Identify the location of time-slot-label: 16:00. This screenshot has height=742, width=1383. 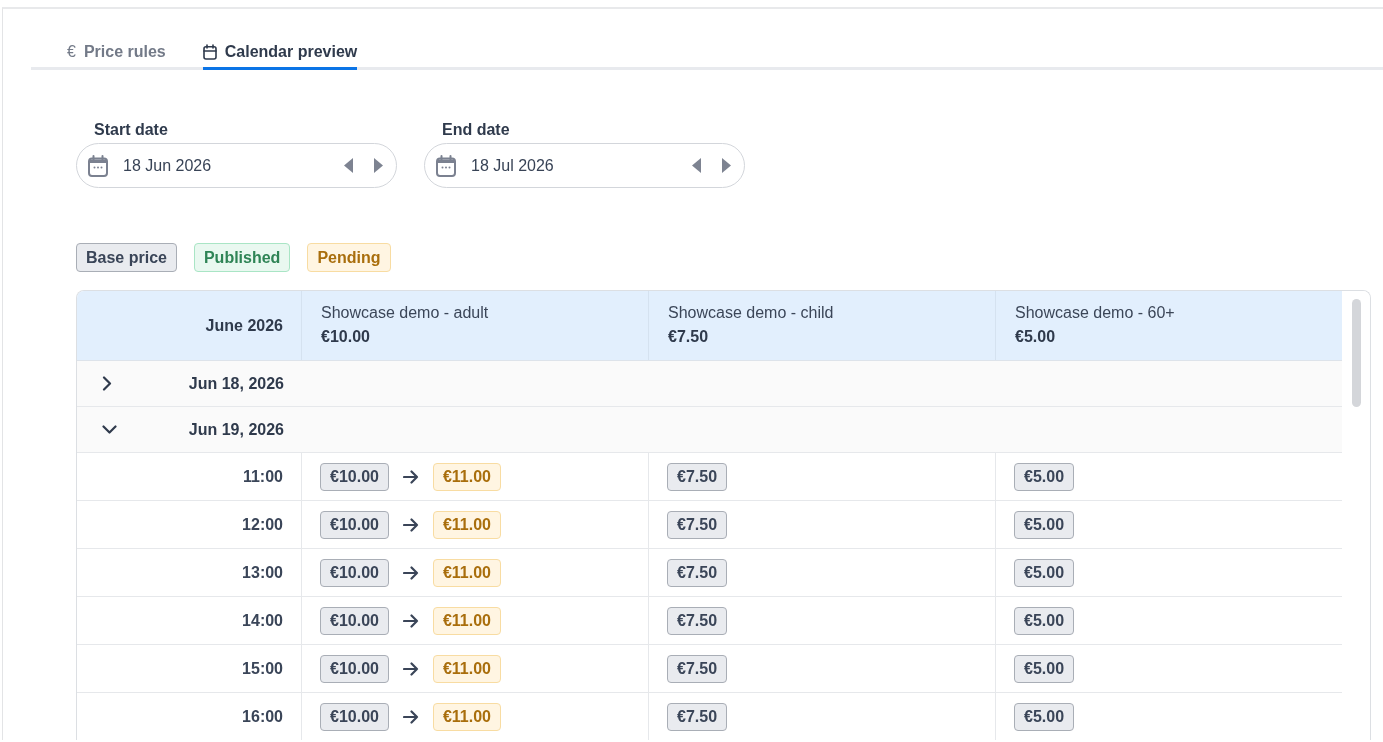
(262, 716).